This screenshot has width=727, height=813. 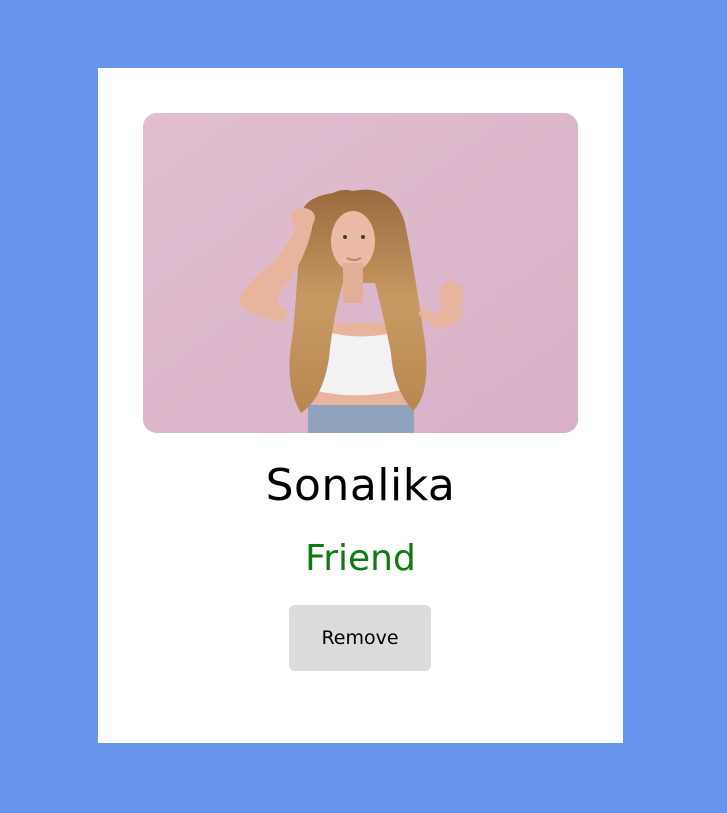 I want to click on remove-button: Remove, so click(x=360, y=638).